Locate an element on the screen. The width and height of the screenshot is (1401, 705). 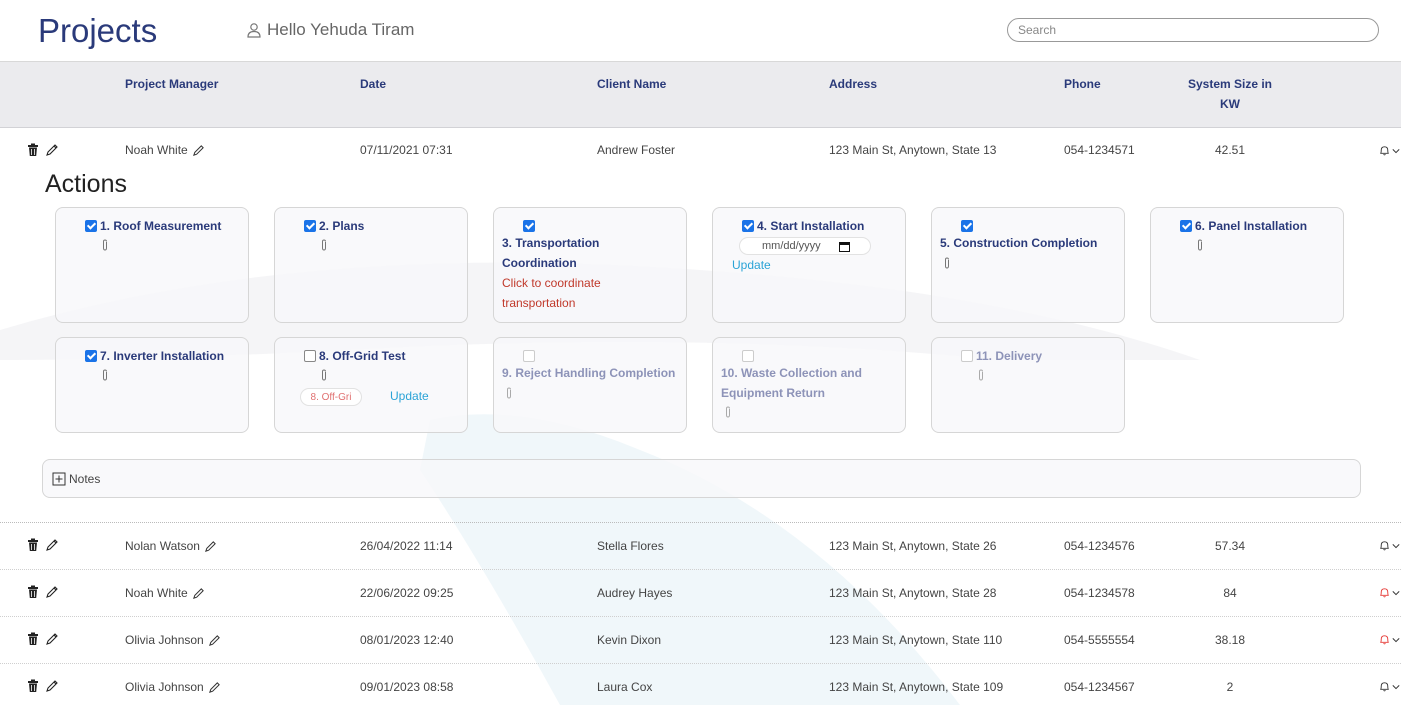
date-cell: 26/04/2022 11:14 is located at coordinates (406, 546).